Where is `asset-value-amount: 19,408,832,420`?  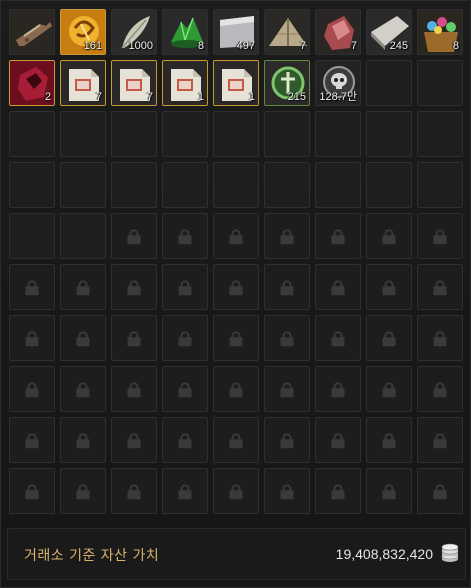
asset-value-amount: 19,408,832,420 is located at coordinates (384, 554).